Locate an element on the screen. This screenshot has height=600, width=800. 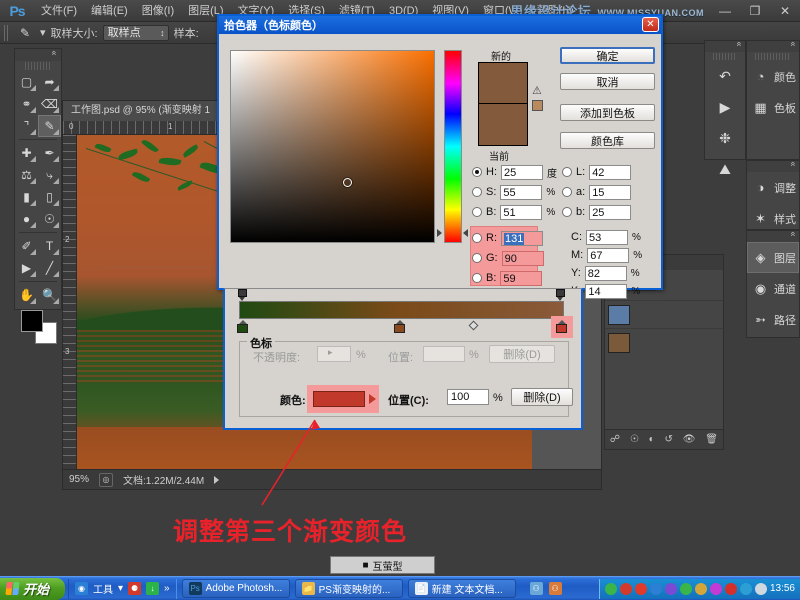
gradient-color-chip is located at coordinates (339, 399).